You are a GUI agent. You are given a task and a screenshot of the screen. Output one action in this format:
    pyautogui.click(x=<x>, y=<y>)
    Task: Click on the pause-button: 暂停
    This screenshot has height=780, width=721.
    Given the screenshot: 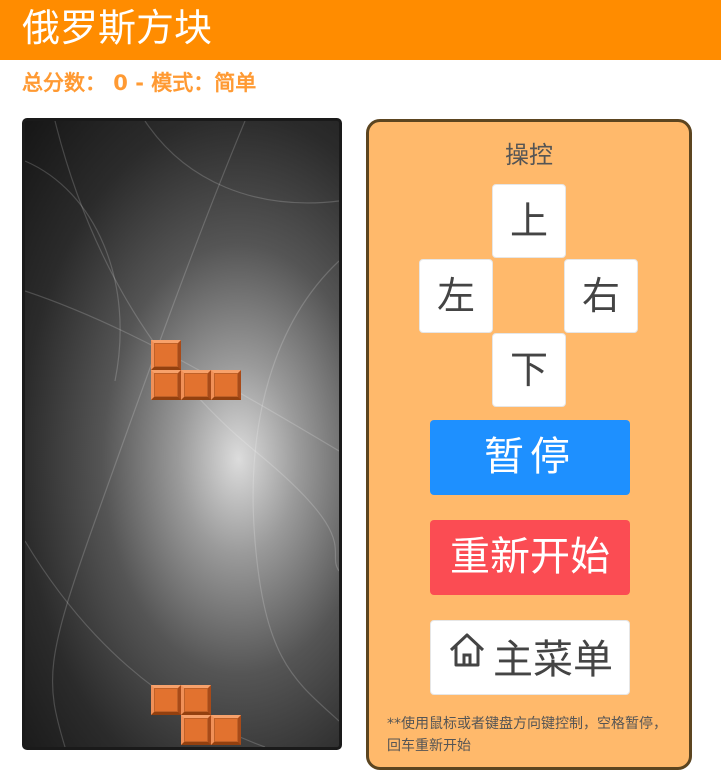 What is the action you would take?
    pyautogui.click(x=530, y=457)
    